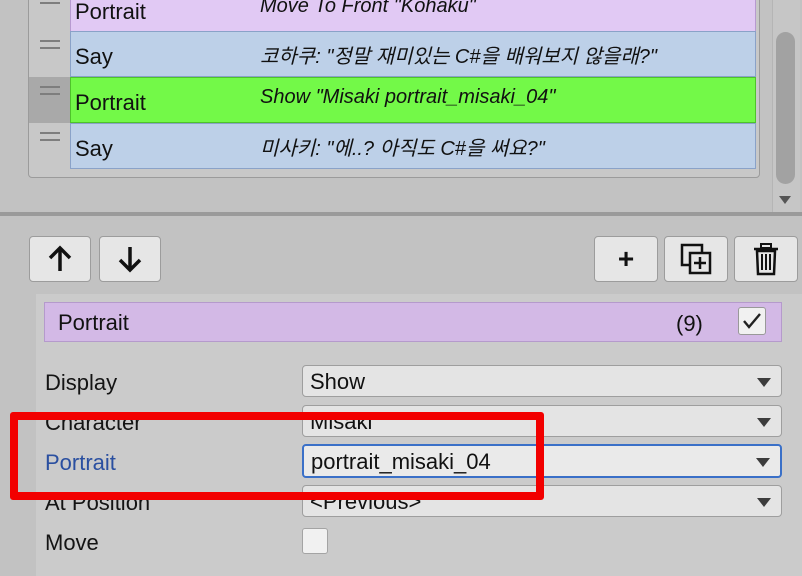  I want to click on delete-command-button, so click(766, 259).